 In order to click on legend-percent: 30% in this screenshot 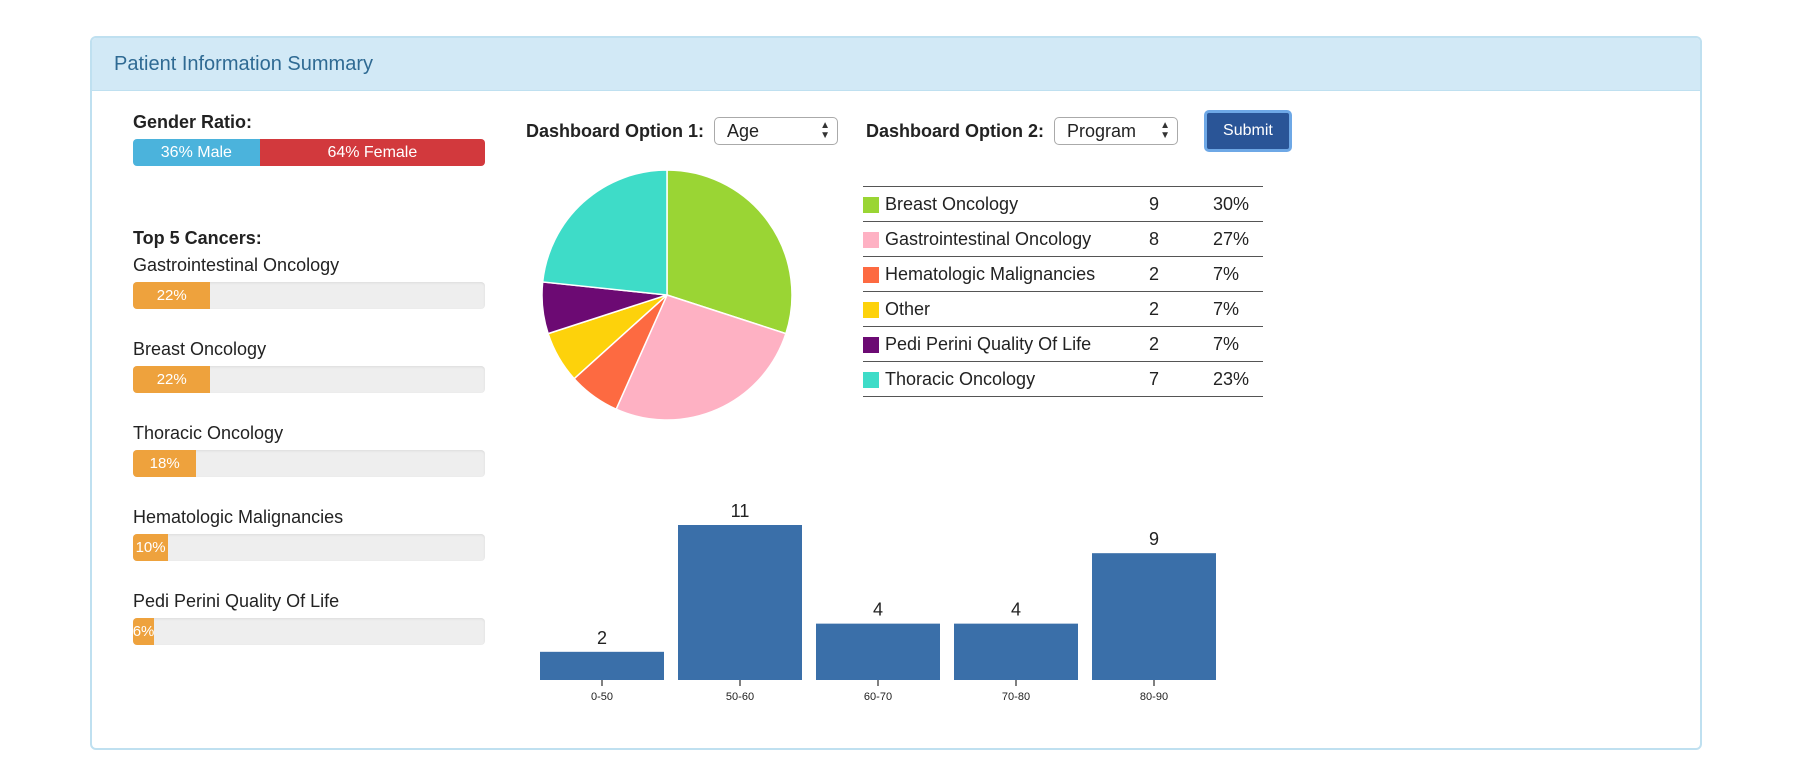, I will do `click(1238, 204)`.